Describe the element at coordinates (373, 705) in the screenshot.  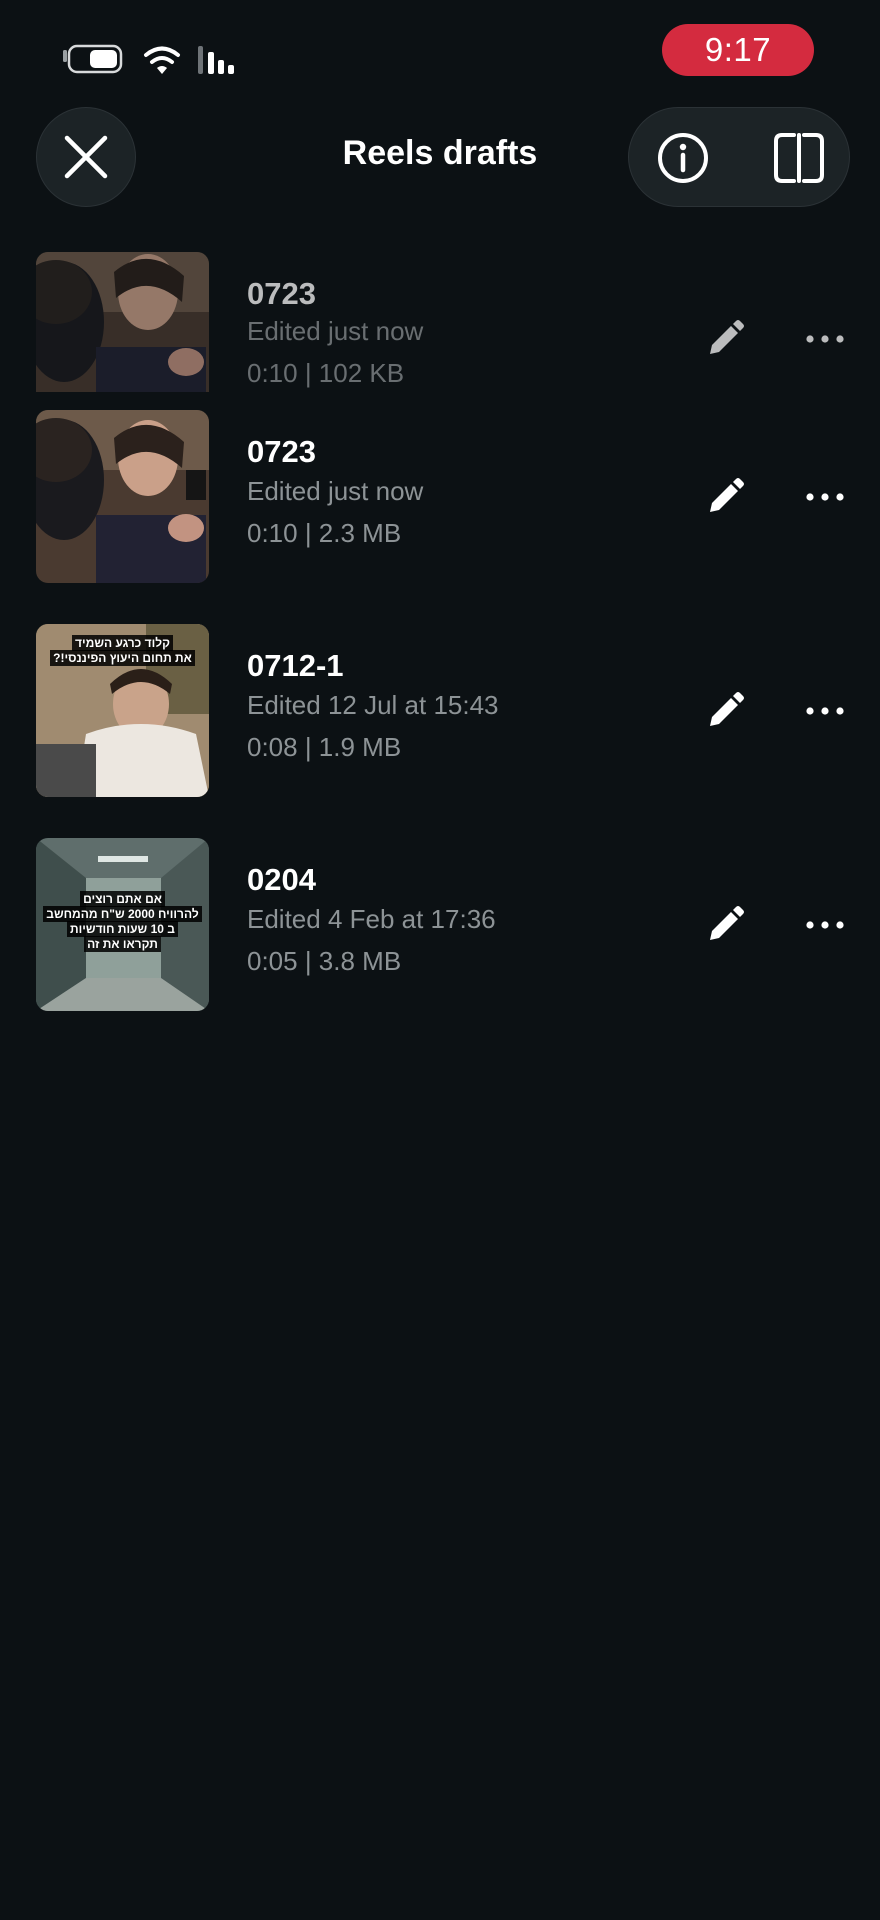
I see `draft-edited-time: Edited 12 Jul at 15:43` at that location.